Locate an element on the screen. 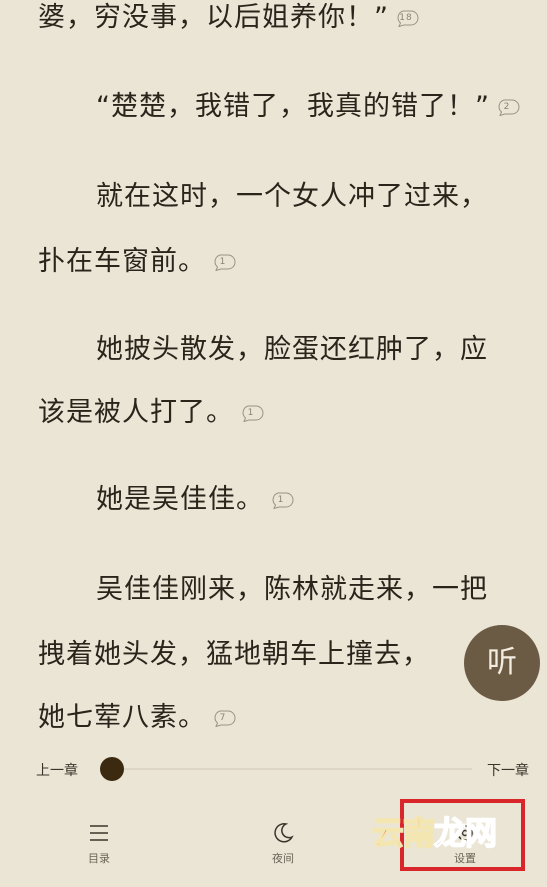  paragraph: 就在这时，一个女人冲了过来， is located at coordinates (292, 197).